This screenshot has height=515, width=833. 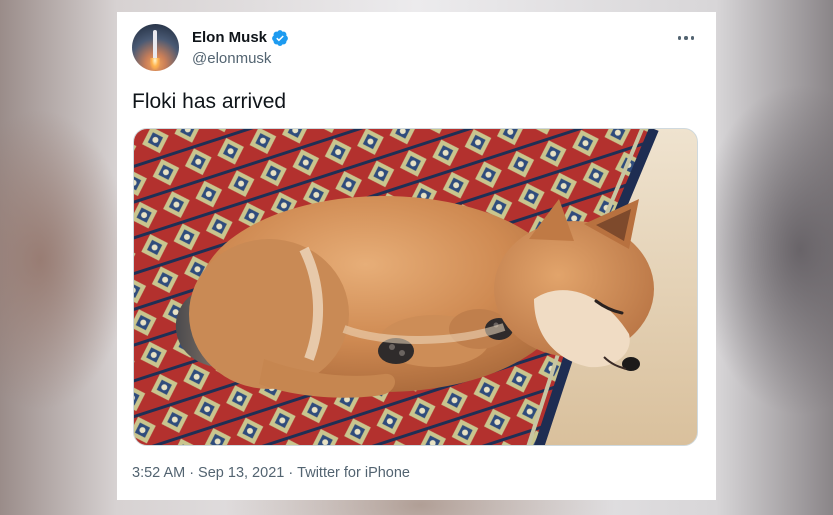 I want to click on rocket-icon, so click(x=155, y=45).